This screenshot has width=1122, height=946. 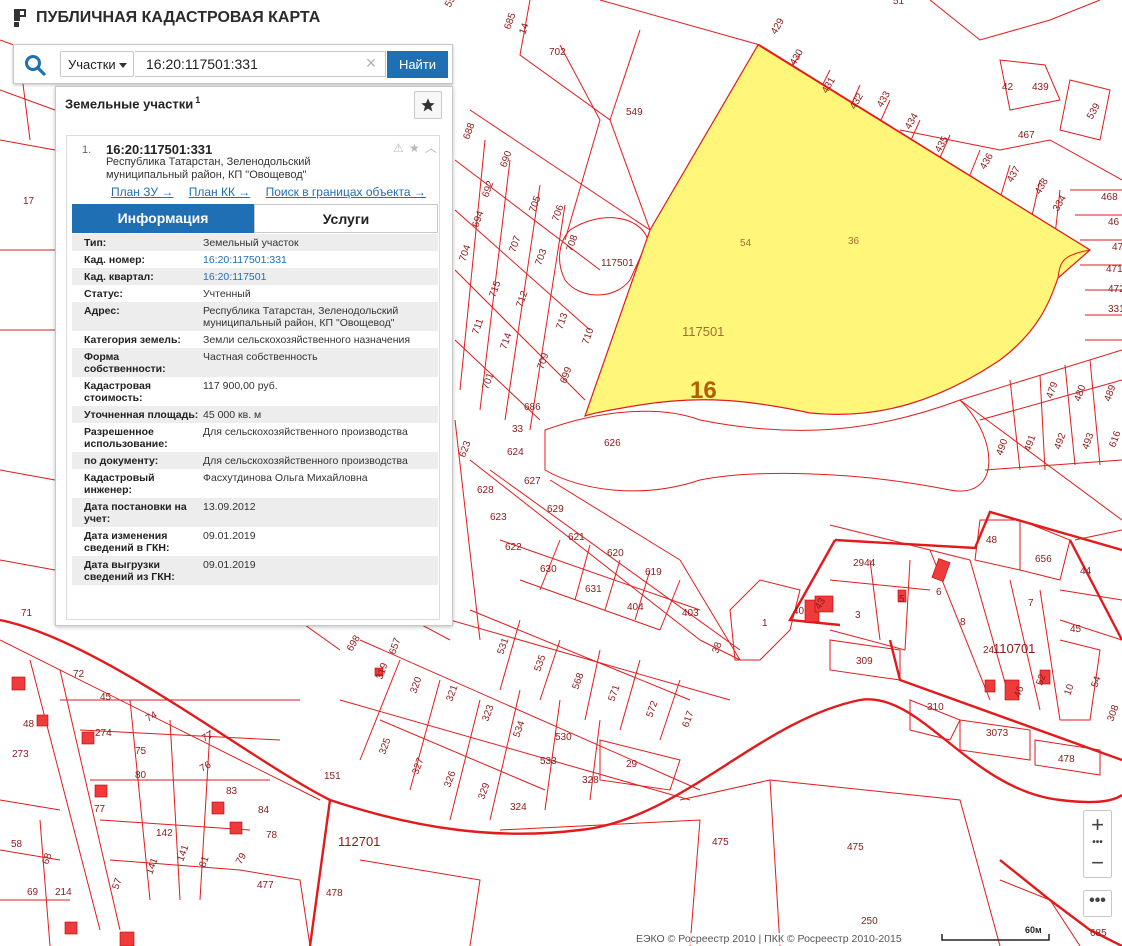 I want to click on scale-label: 60м, so click(x=1033, y=930).